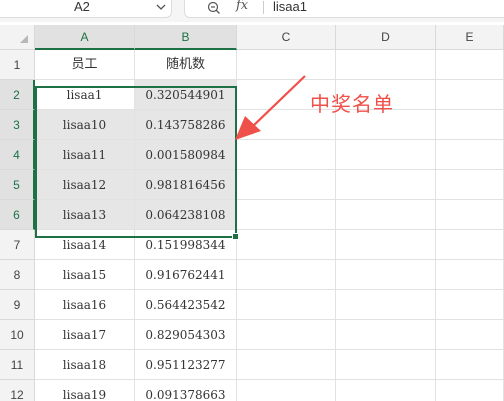  Describe the element at coordinates (17, 245) in the screenshot. I see `row-header-7: 7` at that location.